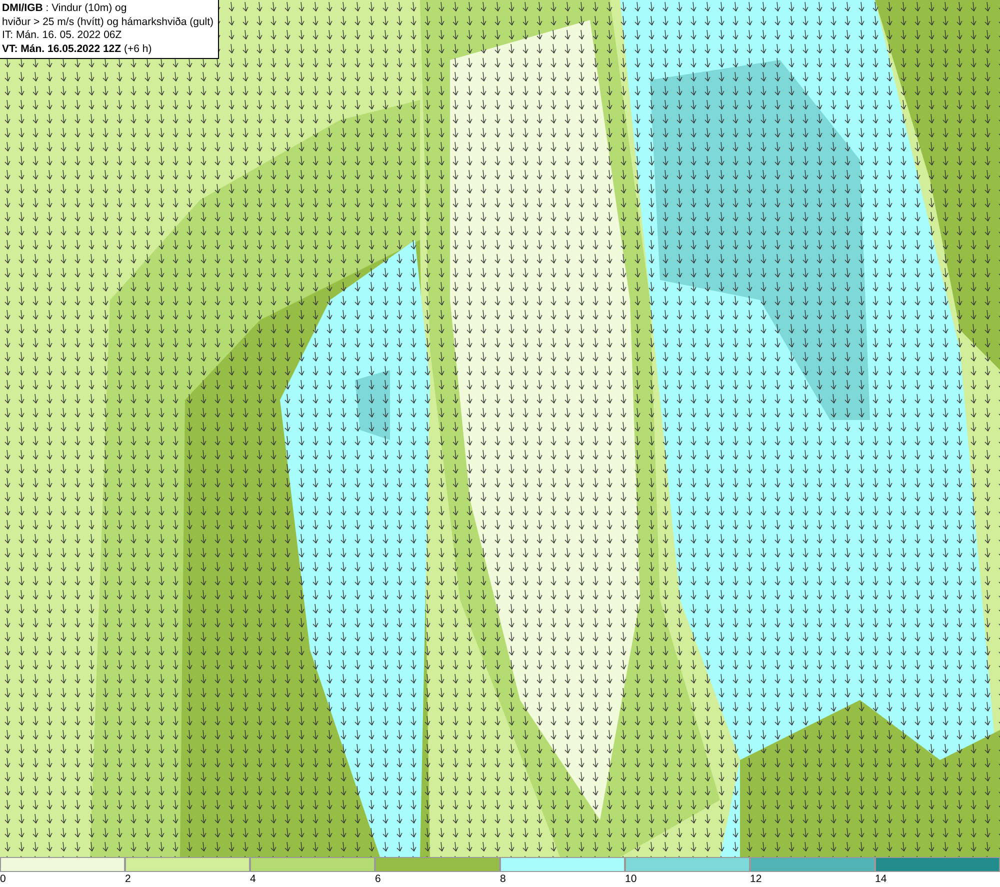  What do you see at coordinates (756, 879) in the screenshot?
I see `legend-label: 12` at bounding box center [756, 879].